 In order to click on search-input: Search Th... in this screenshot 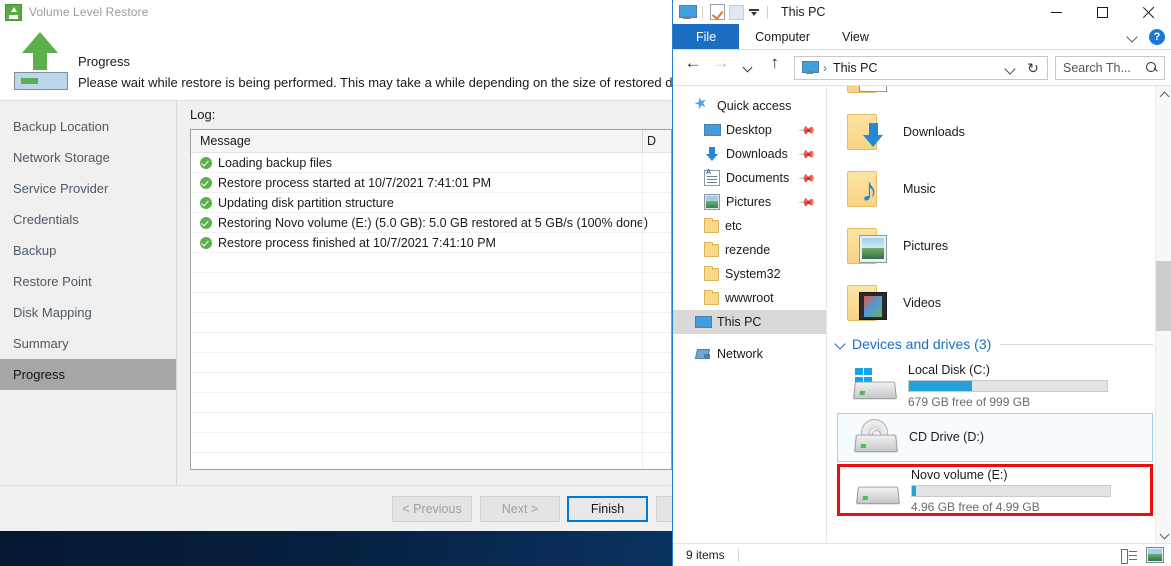, I will do `click(1110, 67)`.